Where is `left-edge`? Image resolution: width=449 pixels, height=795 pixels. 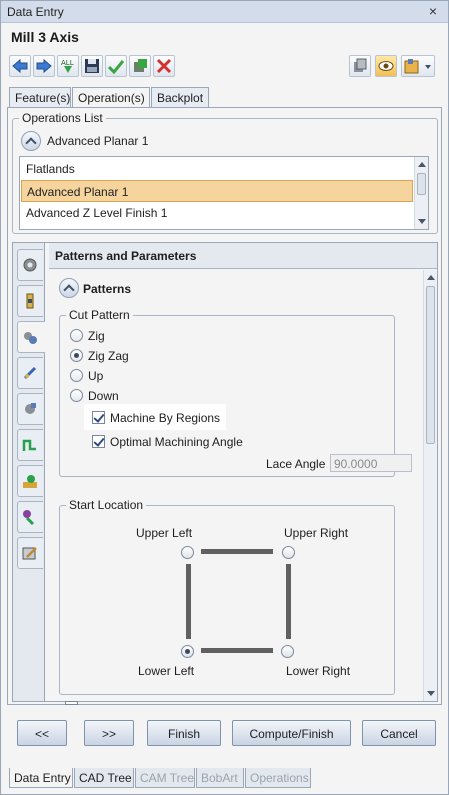 left-edge is located at coordinates (188, 601).